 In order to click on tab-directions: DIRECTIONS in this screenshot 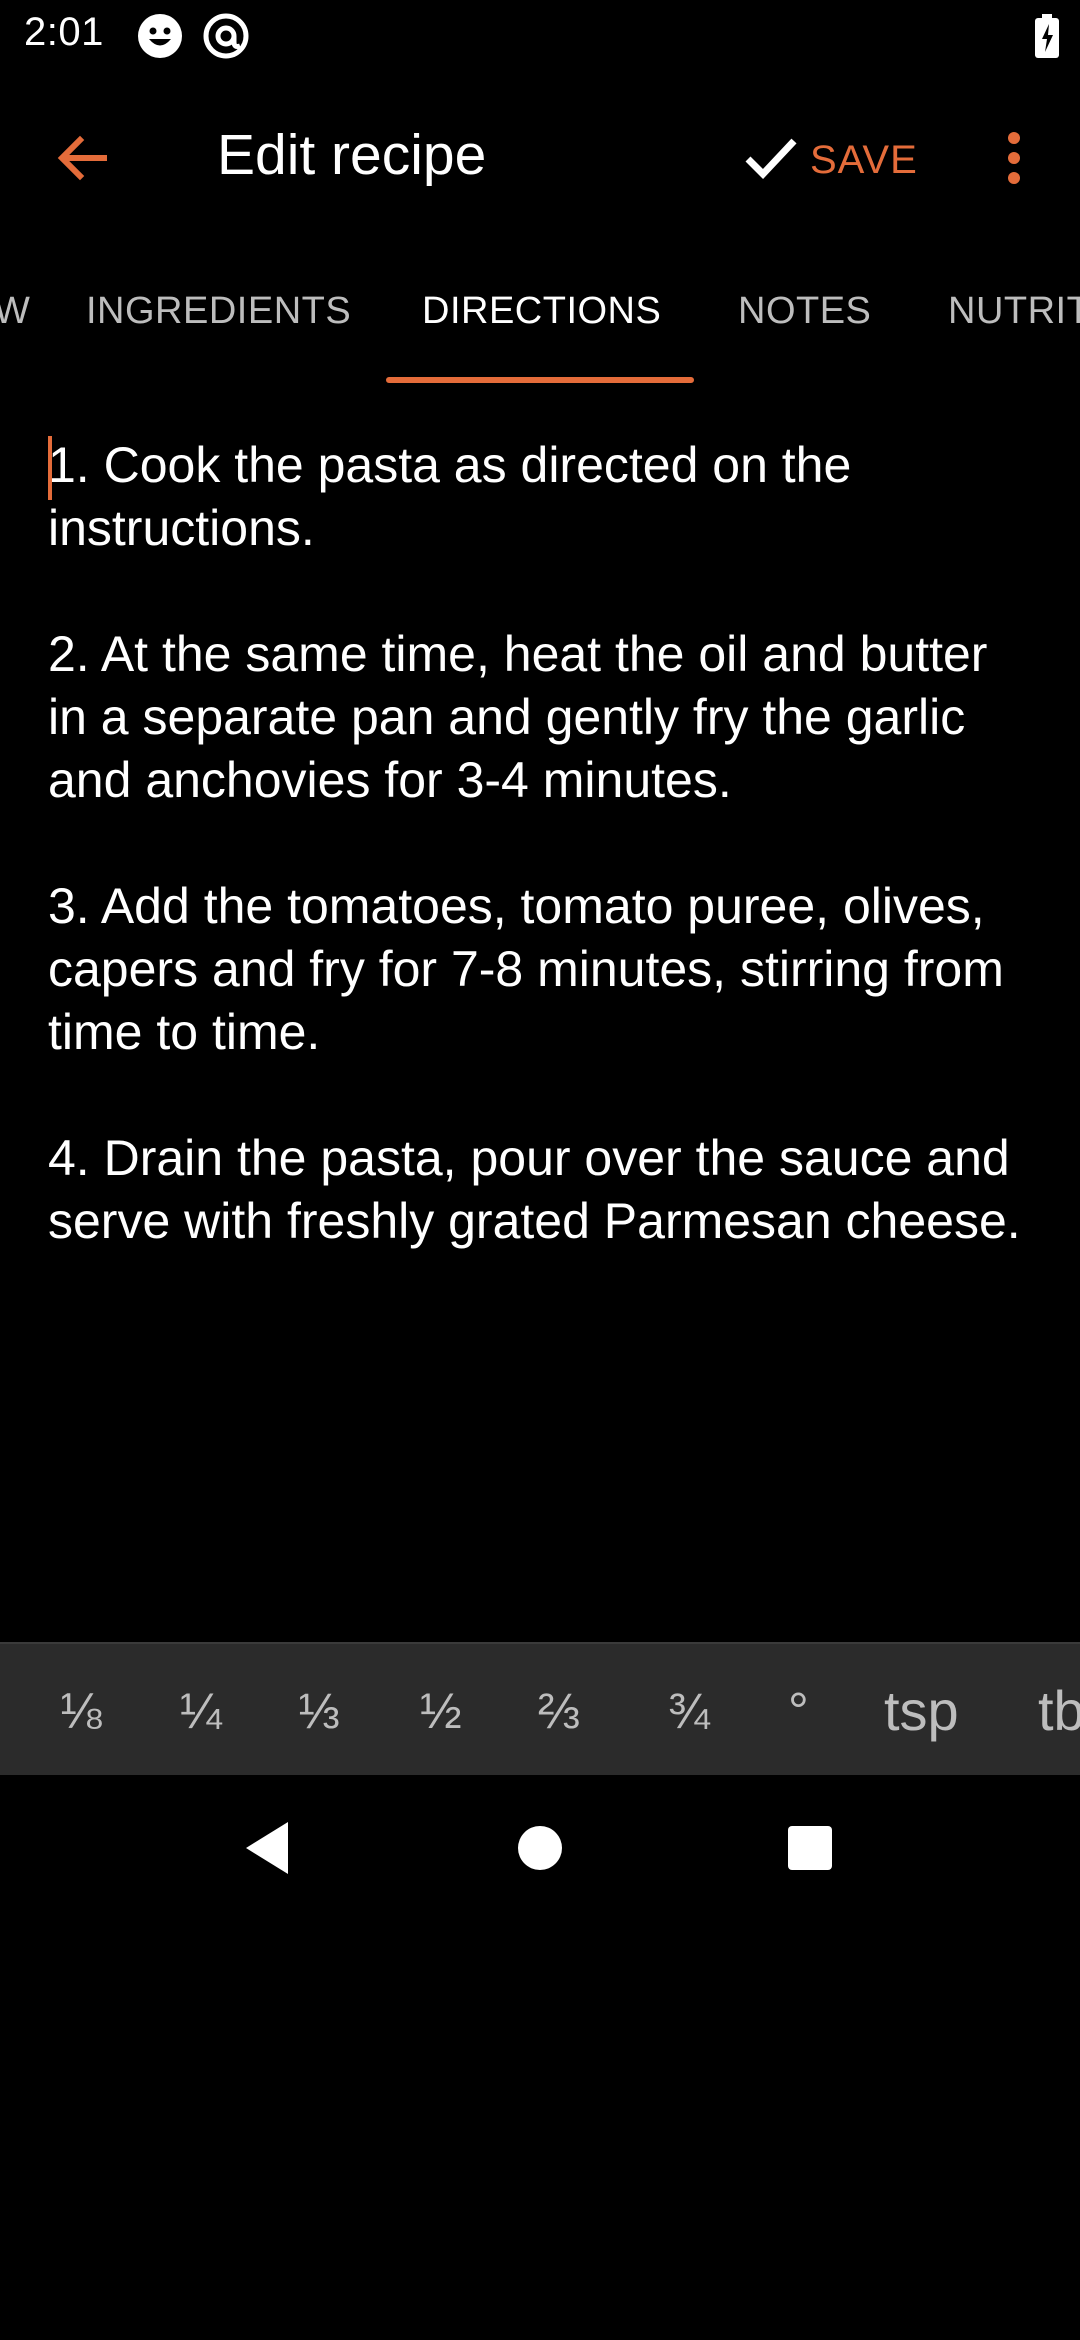, I will do `click(541, 311)`.